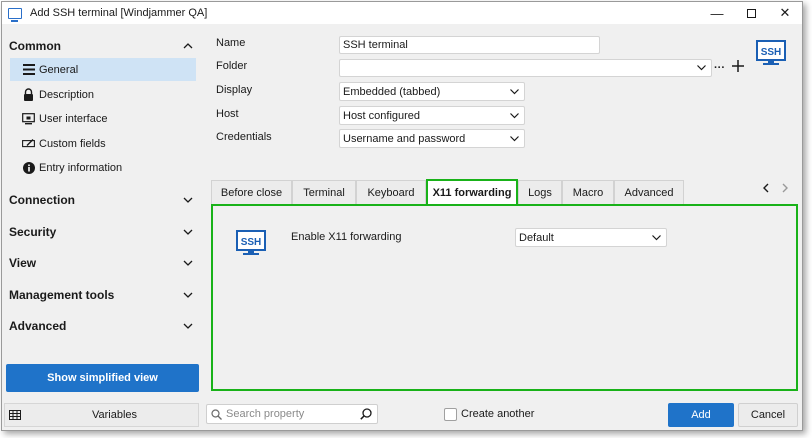  I want to click on maximize-button, so click(751, 13).